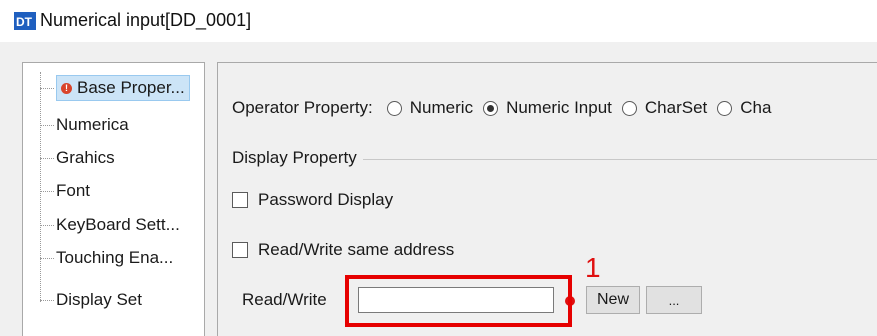 The width and height of the screenshot is (877, 336). What do you see at coordinates (99, 299) in the screenshot?
I see `tree-item-label: Display Set` at bounding box center [99, 299].